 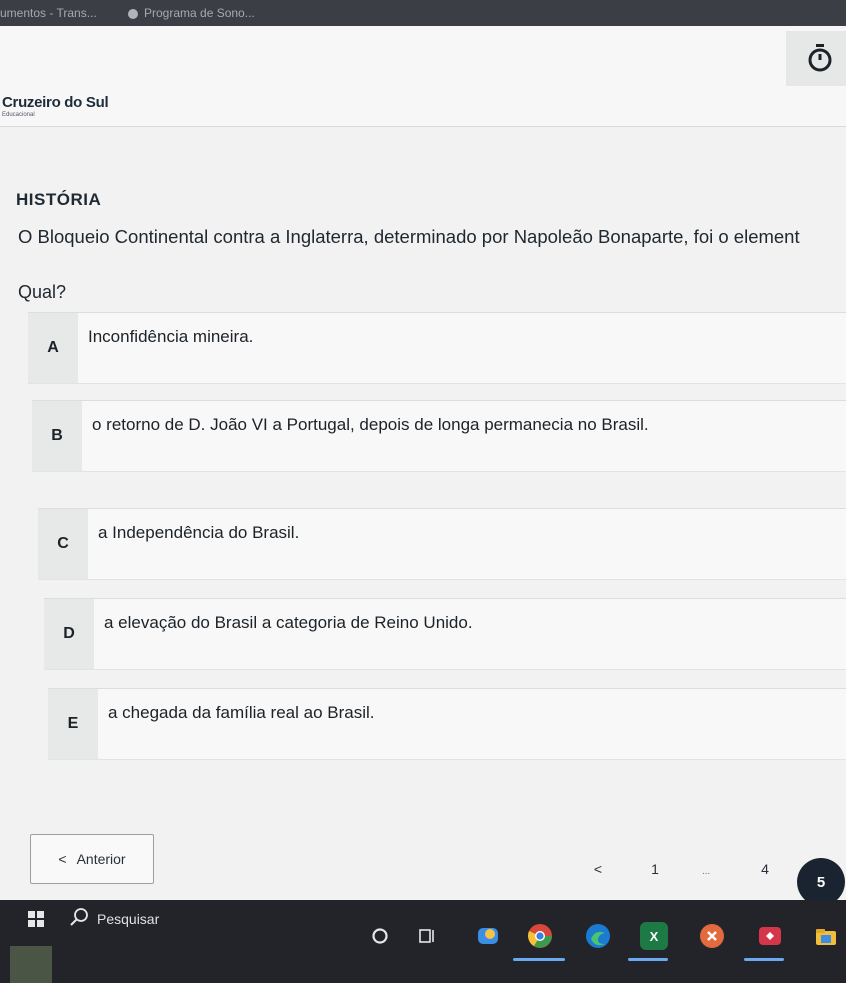 What do you see at coordinates (654, 936) in the screenshot?
I see `excel-icon: X` at bounding box center [654, 936].